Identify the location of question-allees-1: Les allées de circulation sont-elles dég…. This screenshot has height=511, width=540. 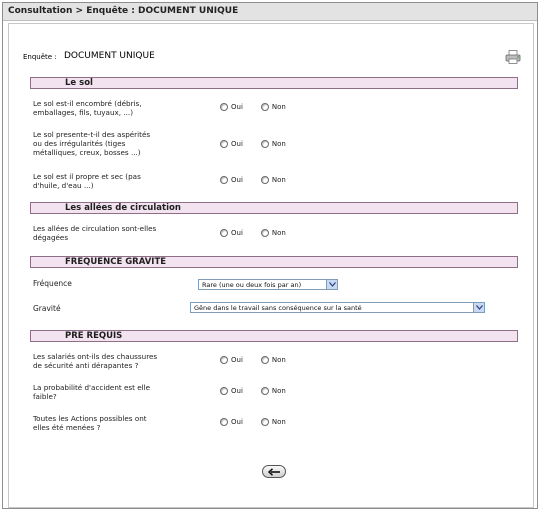
(95, 233).